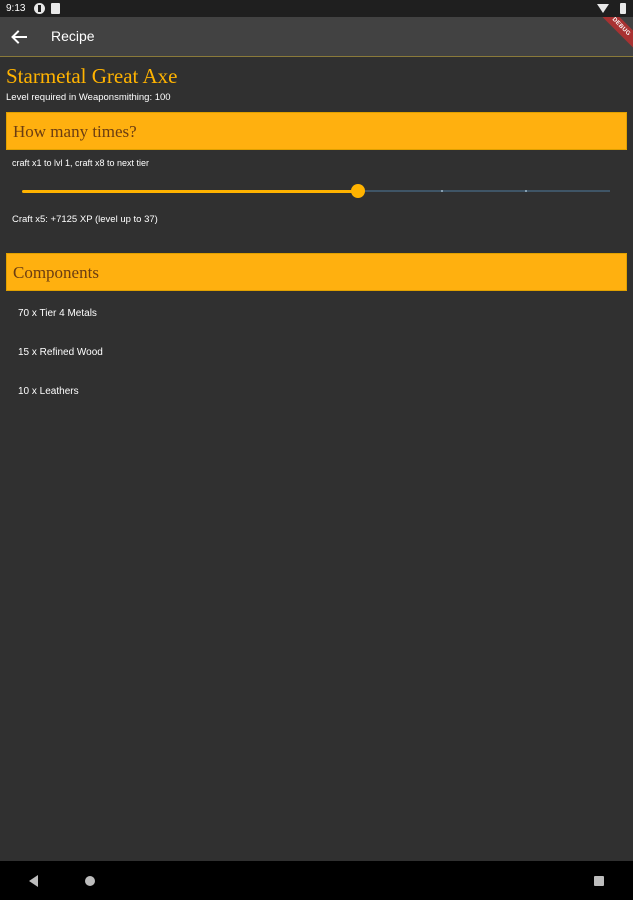 This screenshot has width=633, height=900. I want to click on craft-xp-text: Craft x5: +7125 XP (level up to 37), so click(85, 219).